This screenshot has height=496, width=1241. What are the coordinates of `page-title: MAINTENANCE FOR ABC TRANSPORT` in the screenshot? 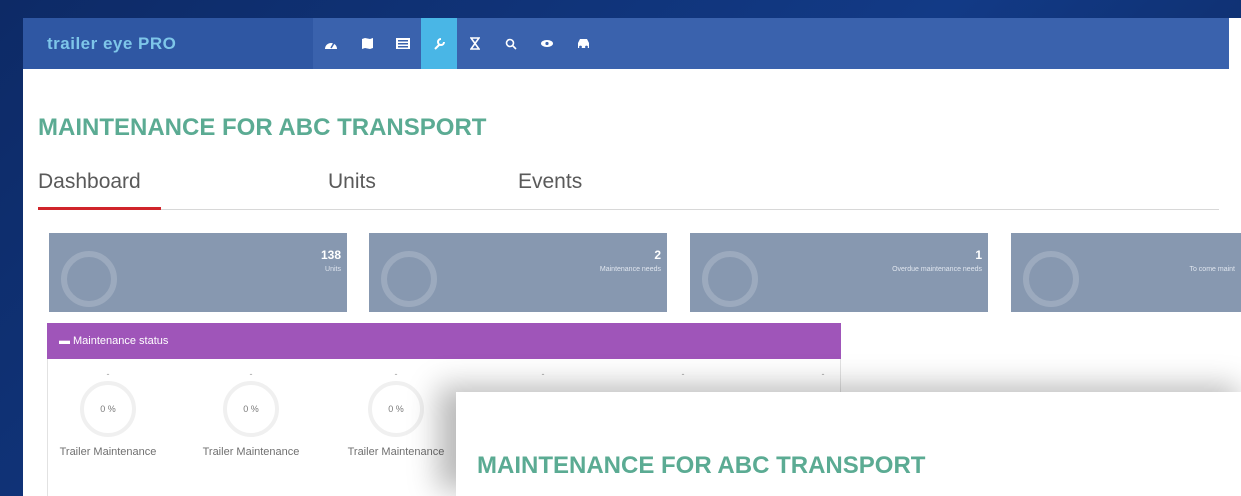 It's located at (262, 127).